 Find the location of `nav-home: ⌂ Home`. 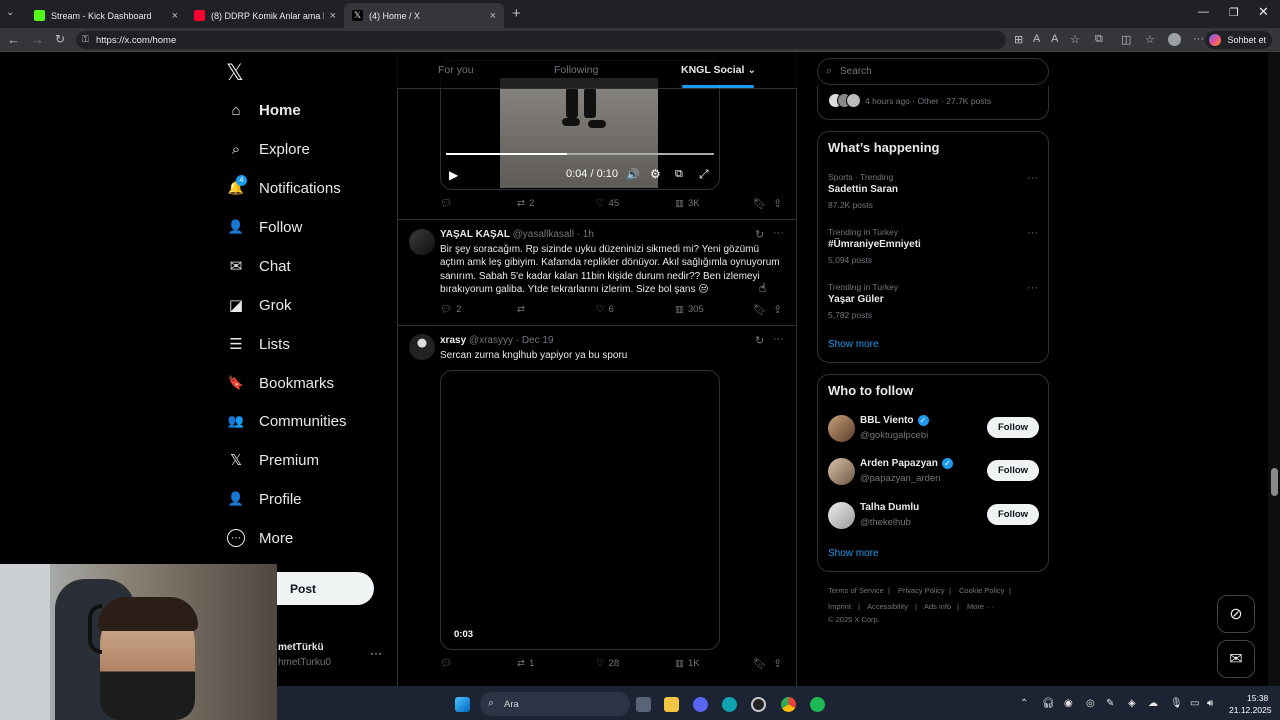

nav-home: ⌂ Home is located at coordinates (263, 110).